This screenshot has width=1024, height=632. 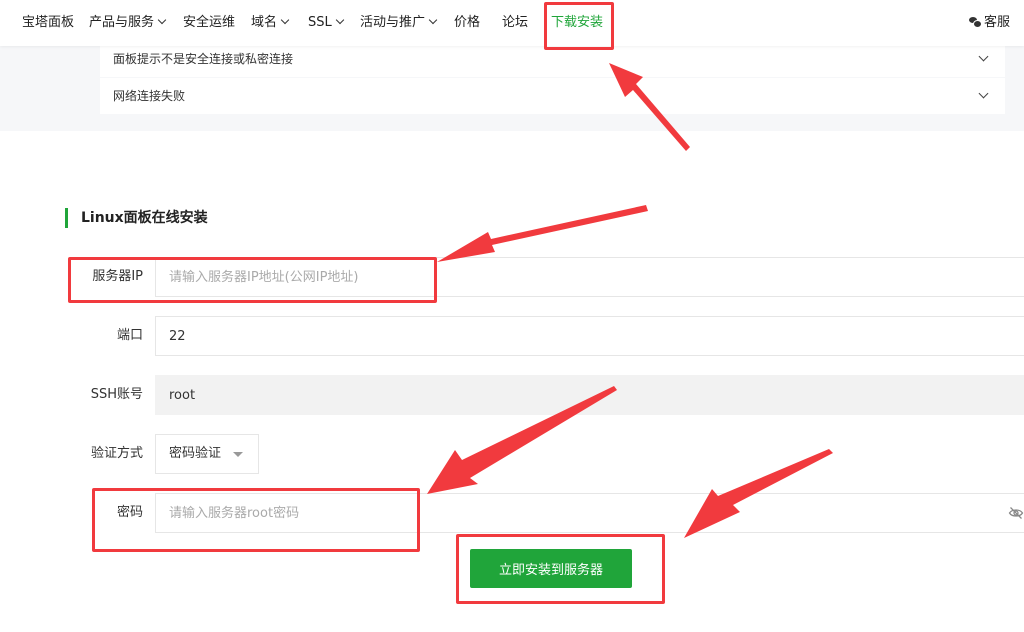 What do you see at coordinates (66, 218) in the screenshot?
I see `section-accent-bar` at bounding box center [66, 218].